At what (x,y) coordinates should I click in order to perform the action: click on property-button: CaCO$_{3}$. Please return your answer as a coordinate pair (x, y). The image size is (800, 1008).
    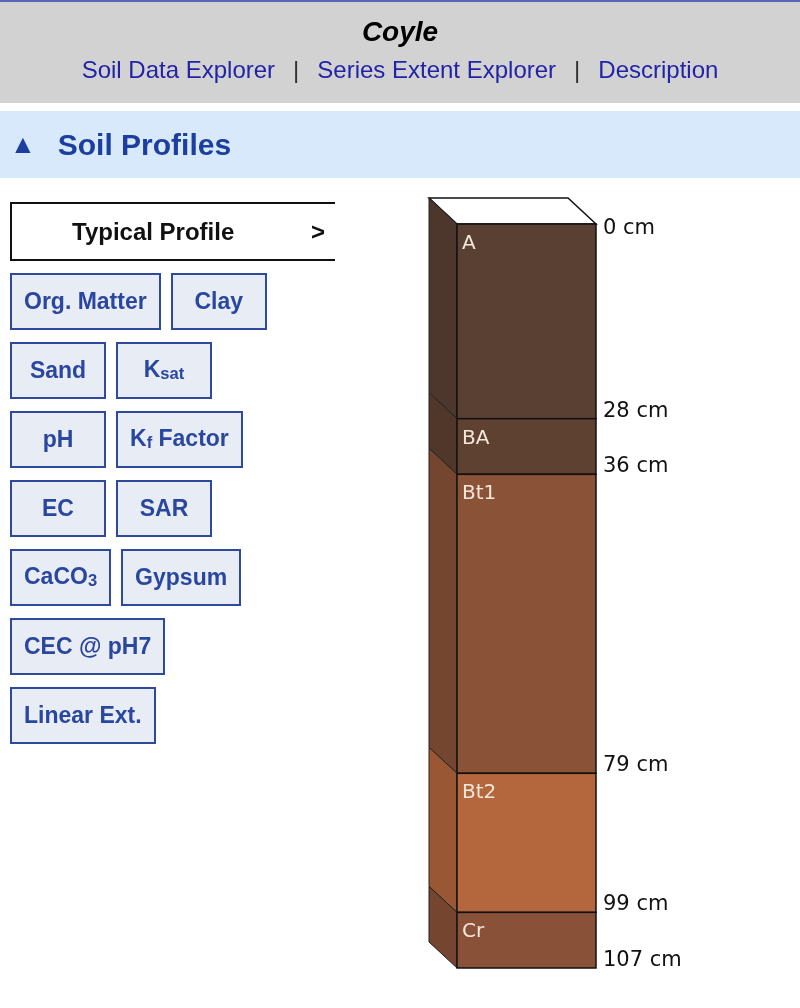
    Looking at the image, I should click on (61, 577).